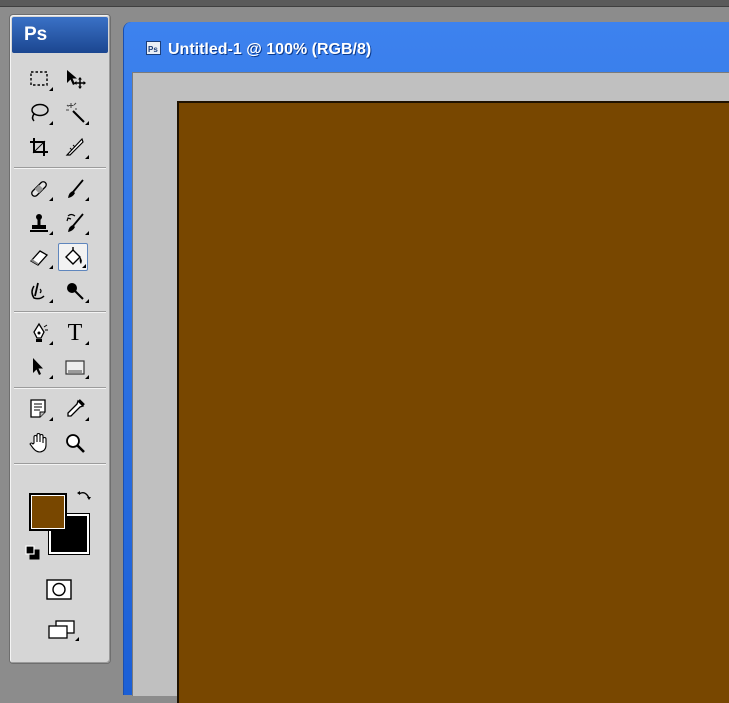 This screenshot has width=729, height=703. What do you see at coordinates (63, 631) in the screenshot?
I see `screen-mode-icon` at bounding box center [63, 631].